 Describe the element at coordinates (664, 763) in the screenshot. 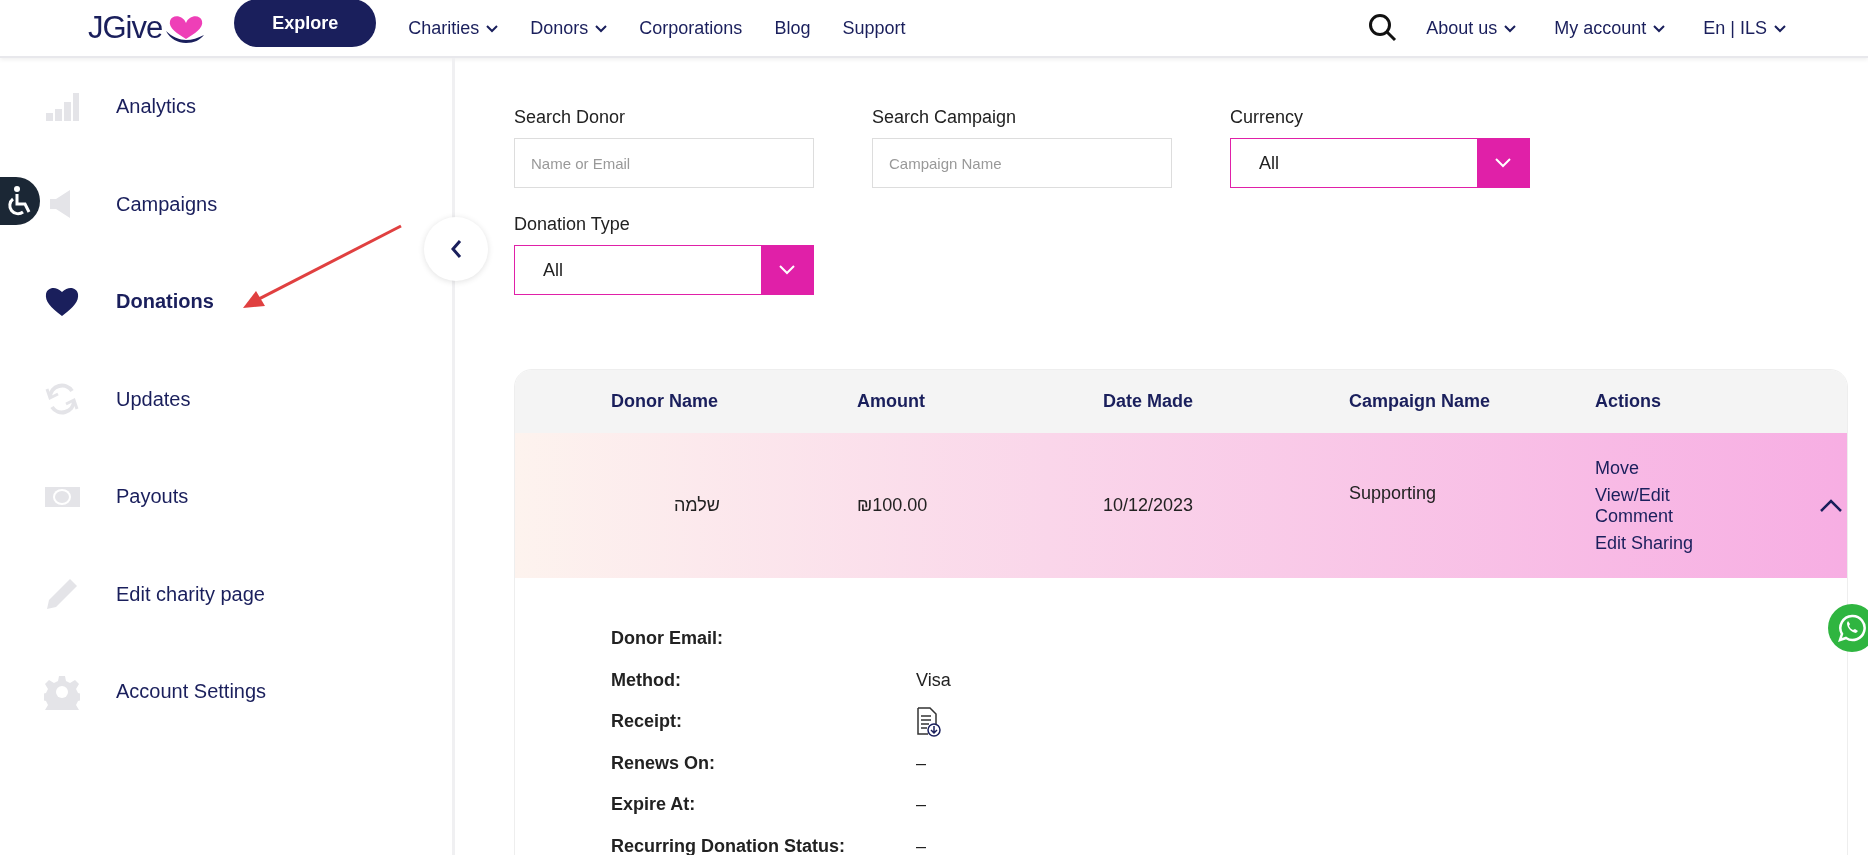

I see `detail-label: Renews On:` at that location.